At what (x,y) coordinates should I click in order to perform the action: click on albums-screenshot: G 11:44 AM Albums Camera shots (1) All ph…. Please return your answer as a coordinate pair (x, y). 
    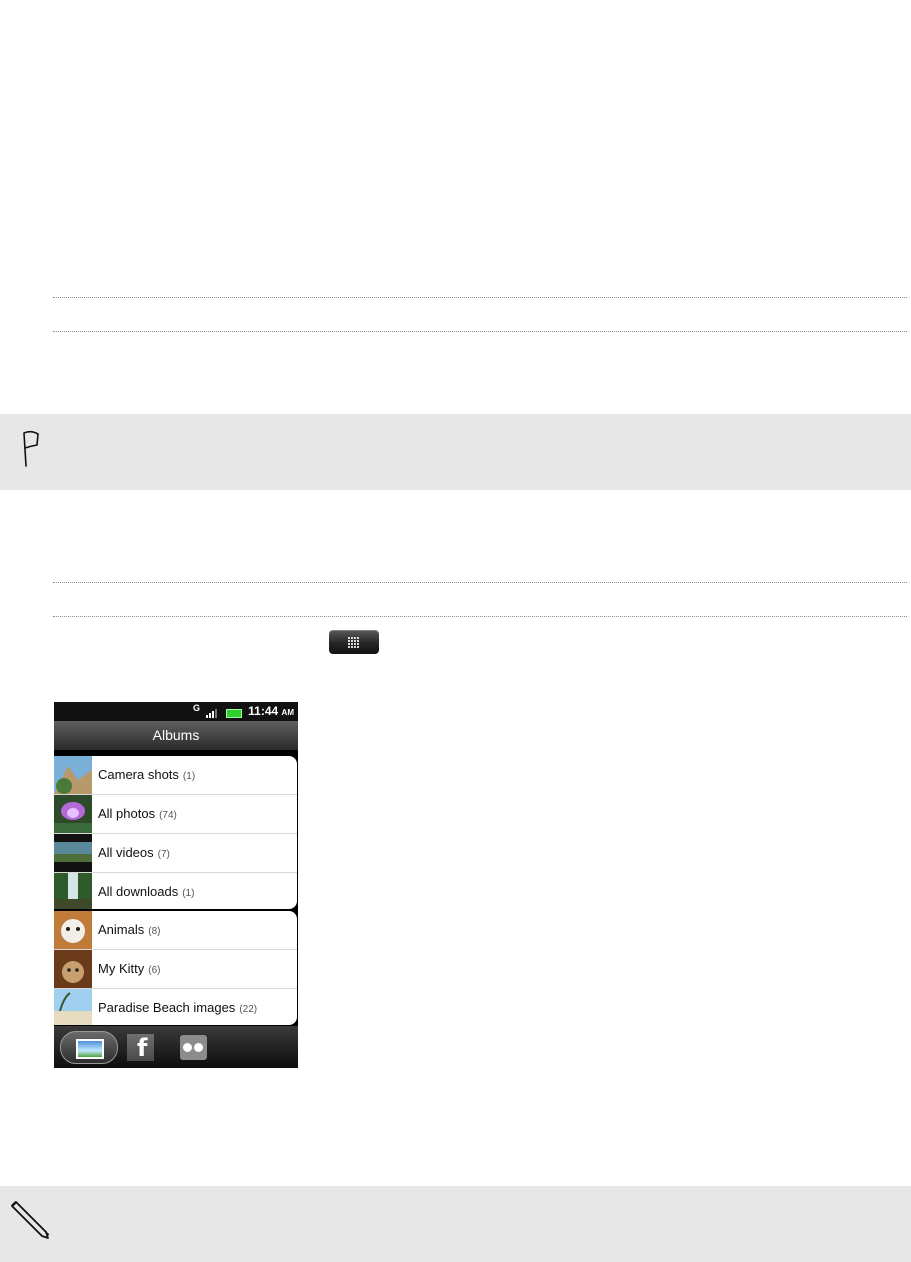
    Looking at the image, I should click on (176, 885).